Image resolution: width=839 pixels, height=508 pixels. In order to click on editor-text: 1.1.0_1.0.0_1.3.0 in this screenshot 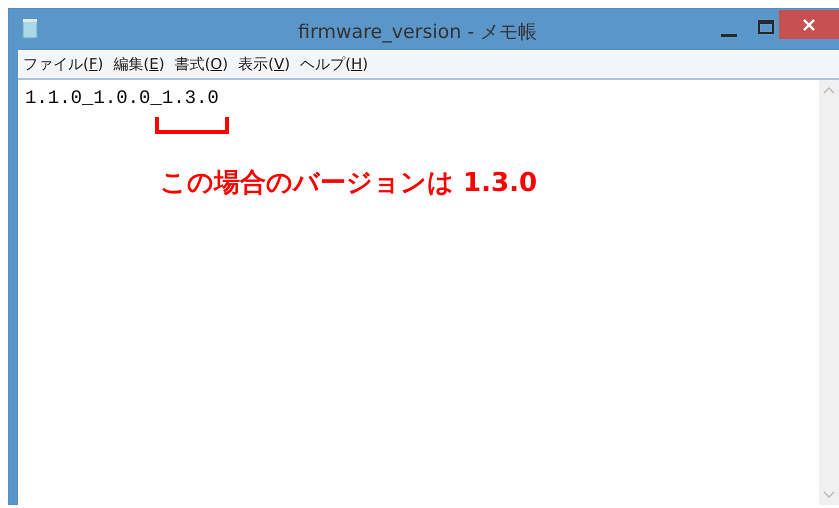, I will do `click(122, 98)`.